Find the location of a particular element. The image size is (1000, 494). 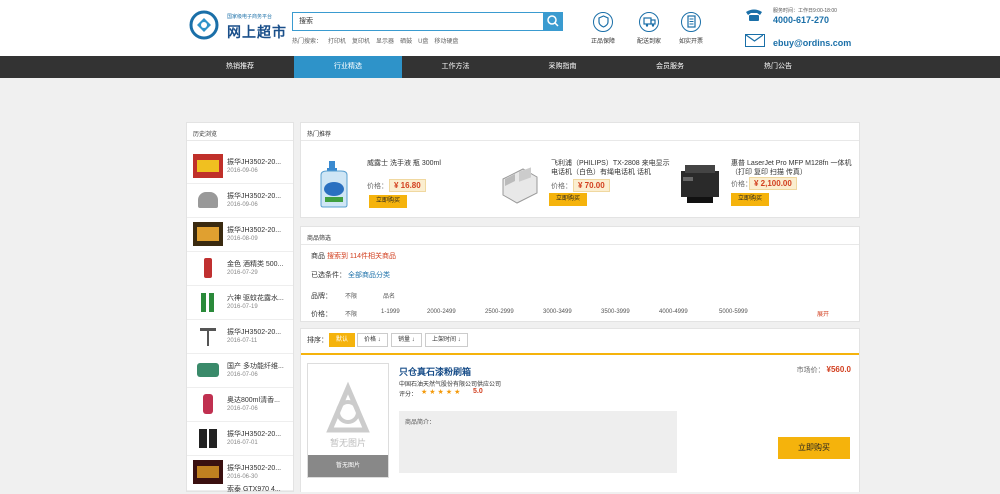

nav-item-notice: 热门公告 is located at coordinates (778, 67).